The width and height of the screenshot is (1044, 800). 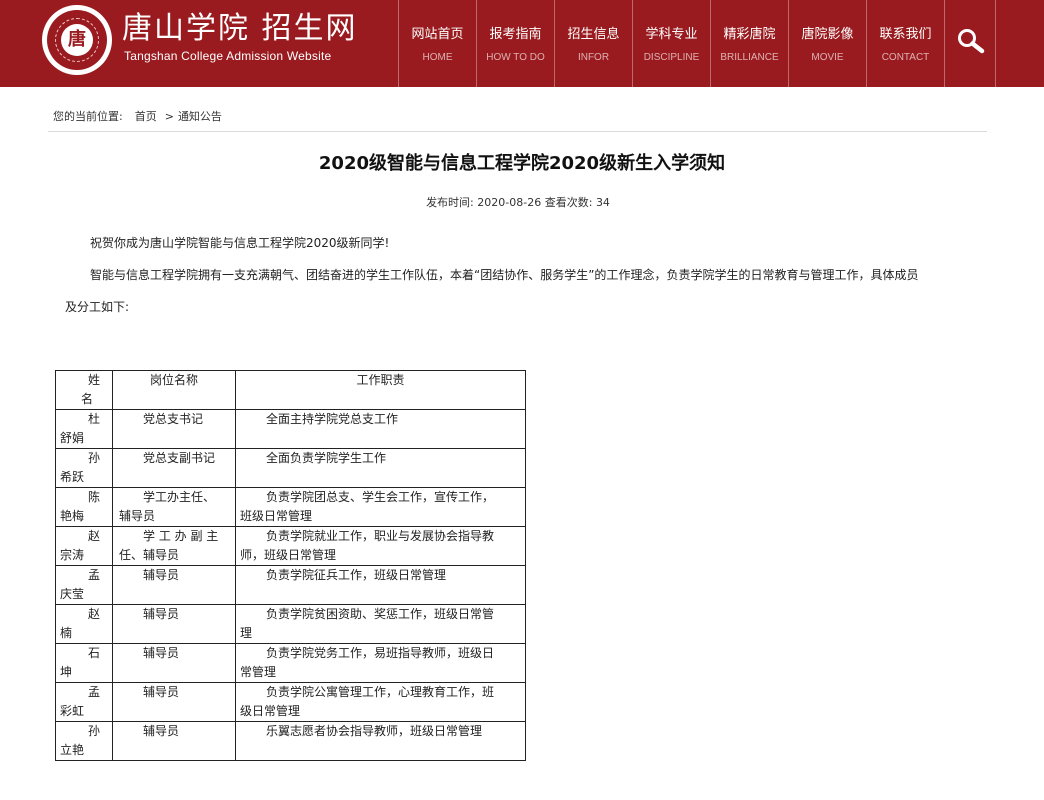 I want to click on nav-discipline: 学科专业 DISCIPLINE, so click(x=671, y=43).